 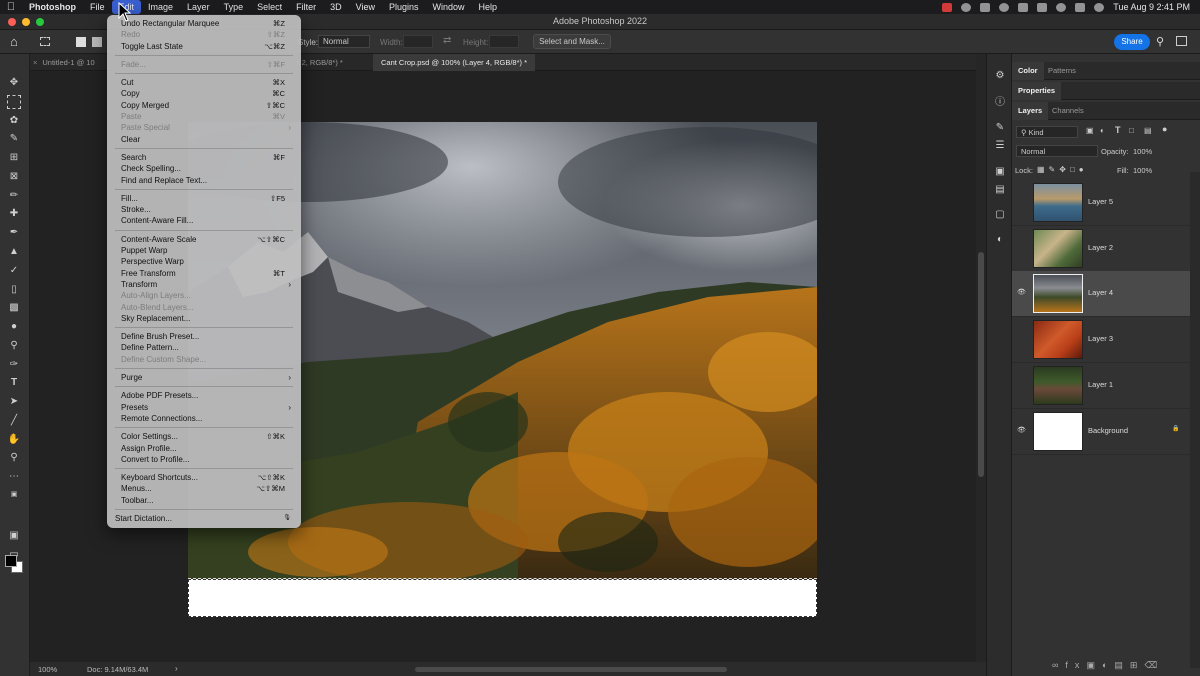 I want to click on brush-settings-icon: ✎, so click(x=1000, y=128).